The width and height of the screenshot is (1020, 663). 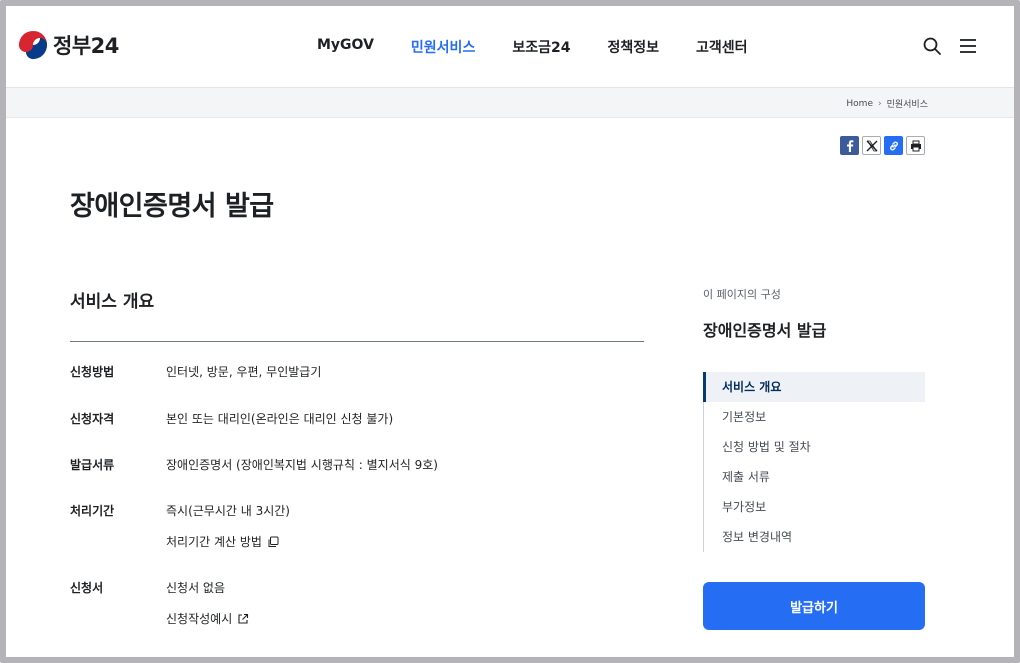 What do you see at coordinates (199, 619) in the screenshot?
I see `application-example-label: 신청작성예시` at bounding box center [199, 619].